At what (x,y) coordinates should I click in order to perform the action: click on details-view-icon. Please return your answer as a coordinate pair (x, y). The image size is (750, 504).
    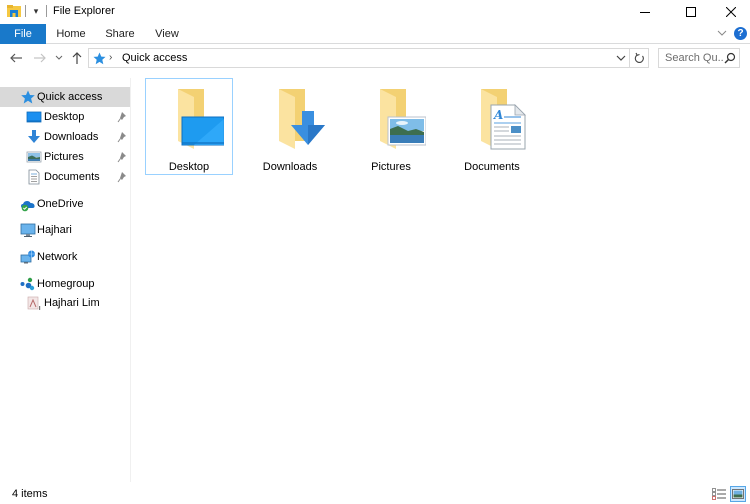
    Looking at the image, I should click on (719, 494).